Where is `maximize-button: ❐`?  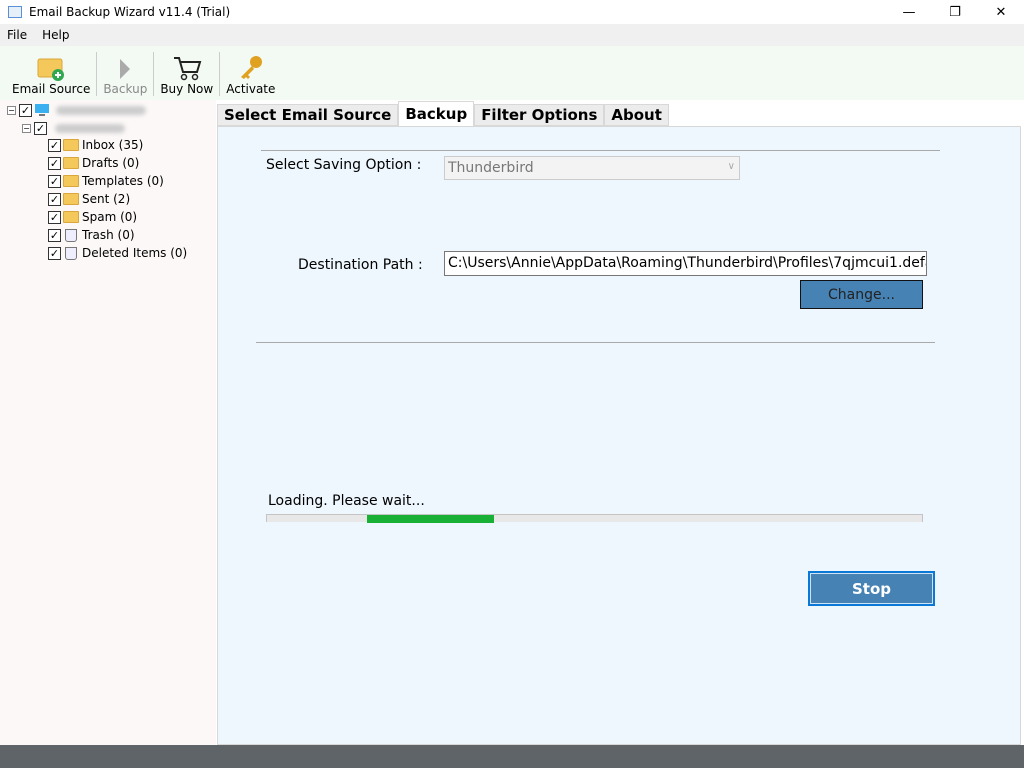
maximize-button: ❐ is located at coordinates (955, 12).